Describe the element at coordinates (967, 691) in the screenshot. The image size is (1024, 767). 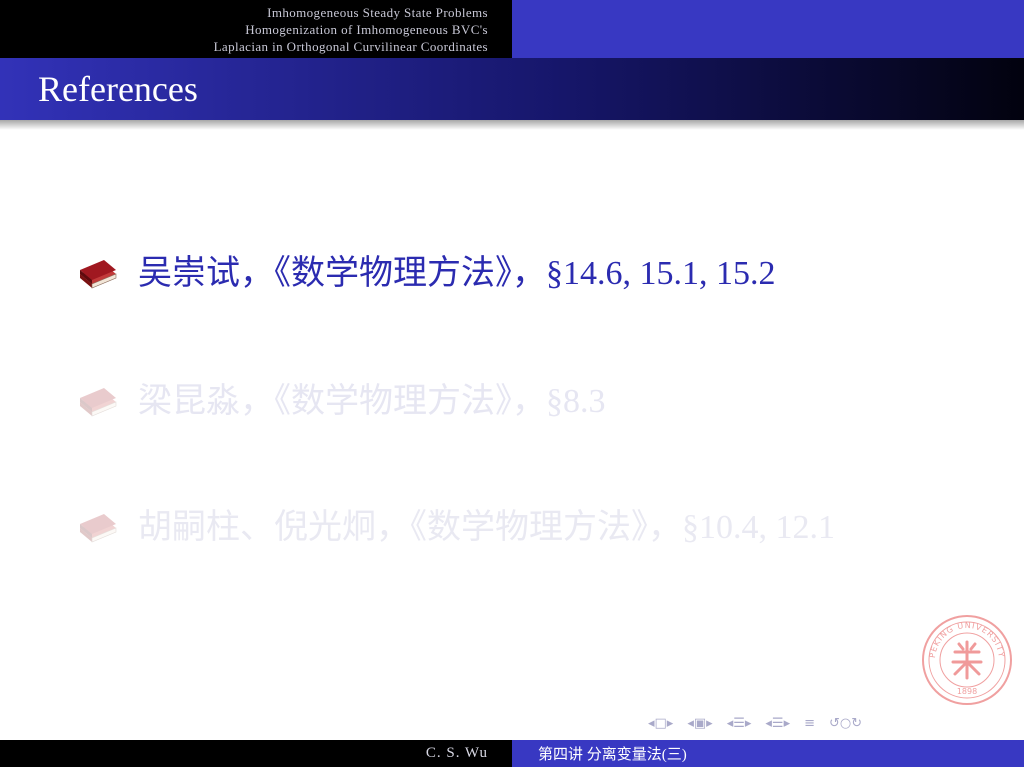
I see `logo-year: 1898` at that location.